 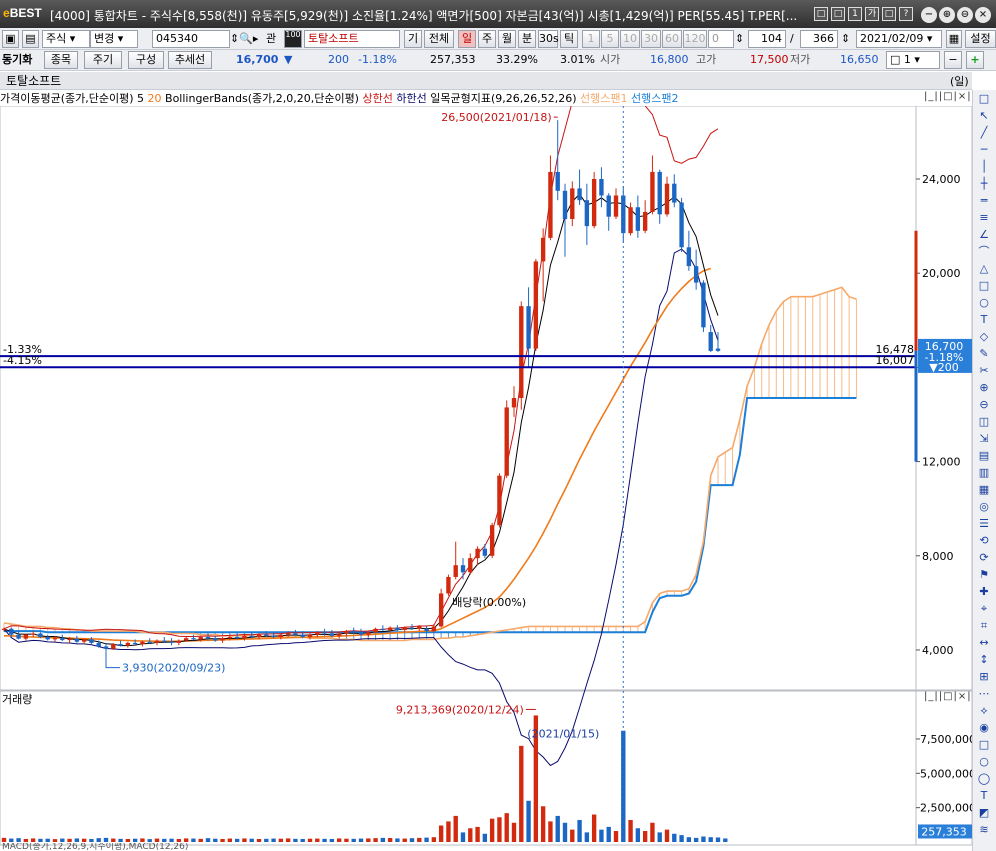 I want to click on bb-upper-legend: 상한선, so click(x=377, y=98).